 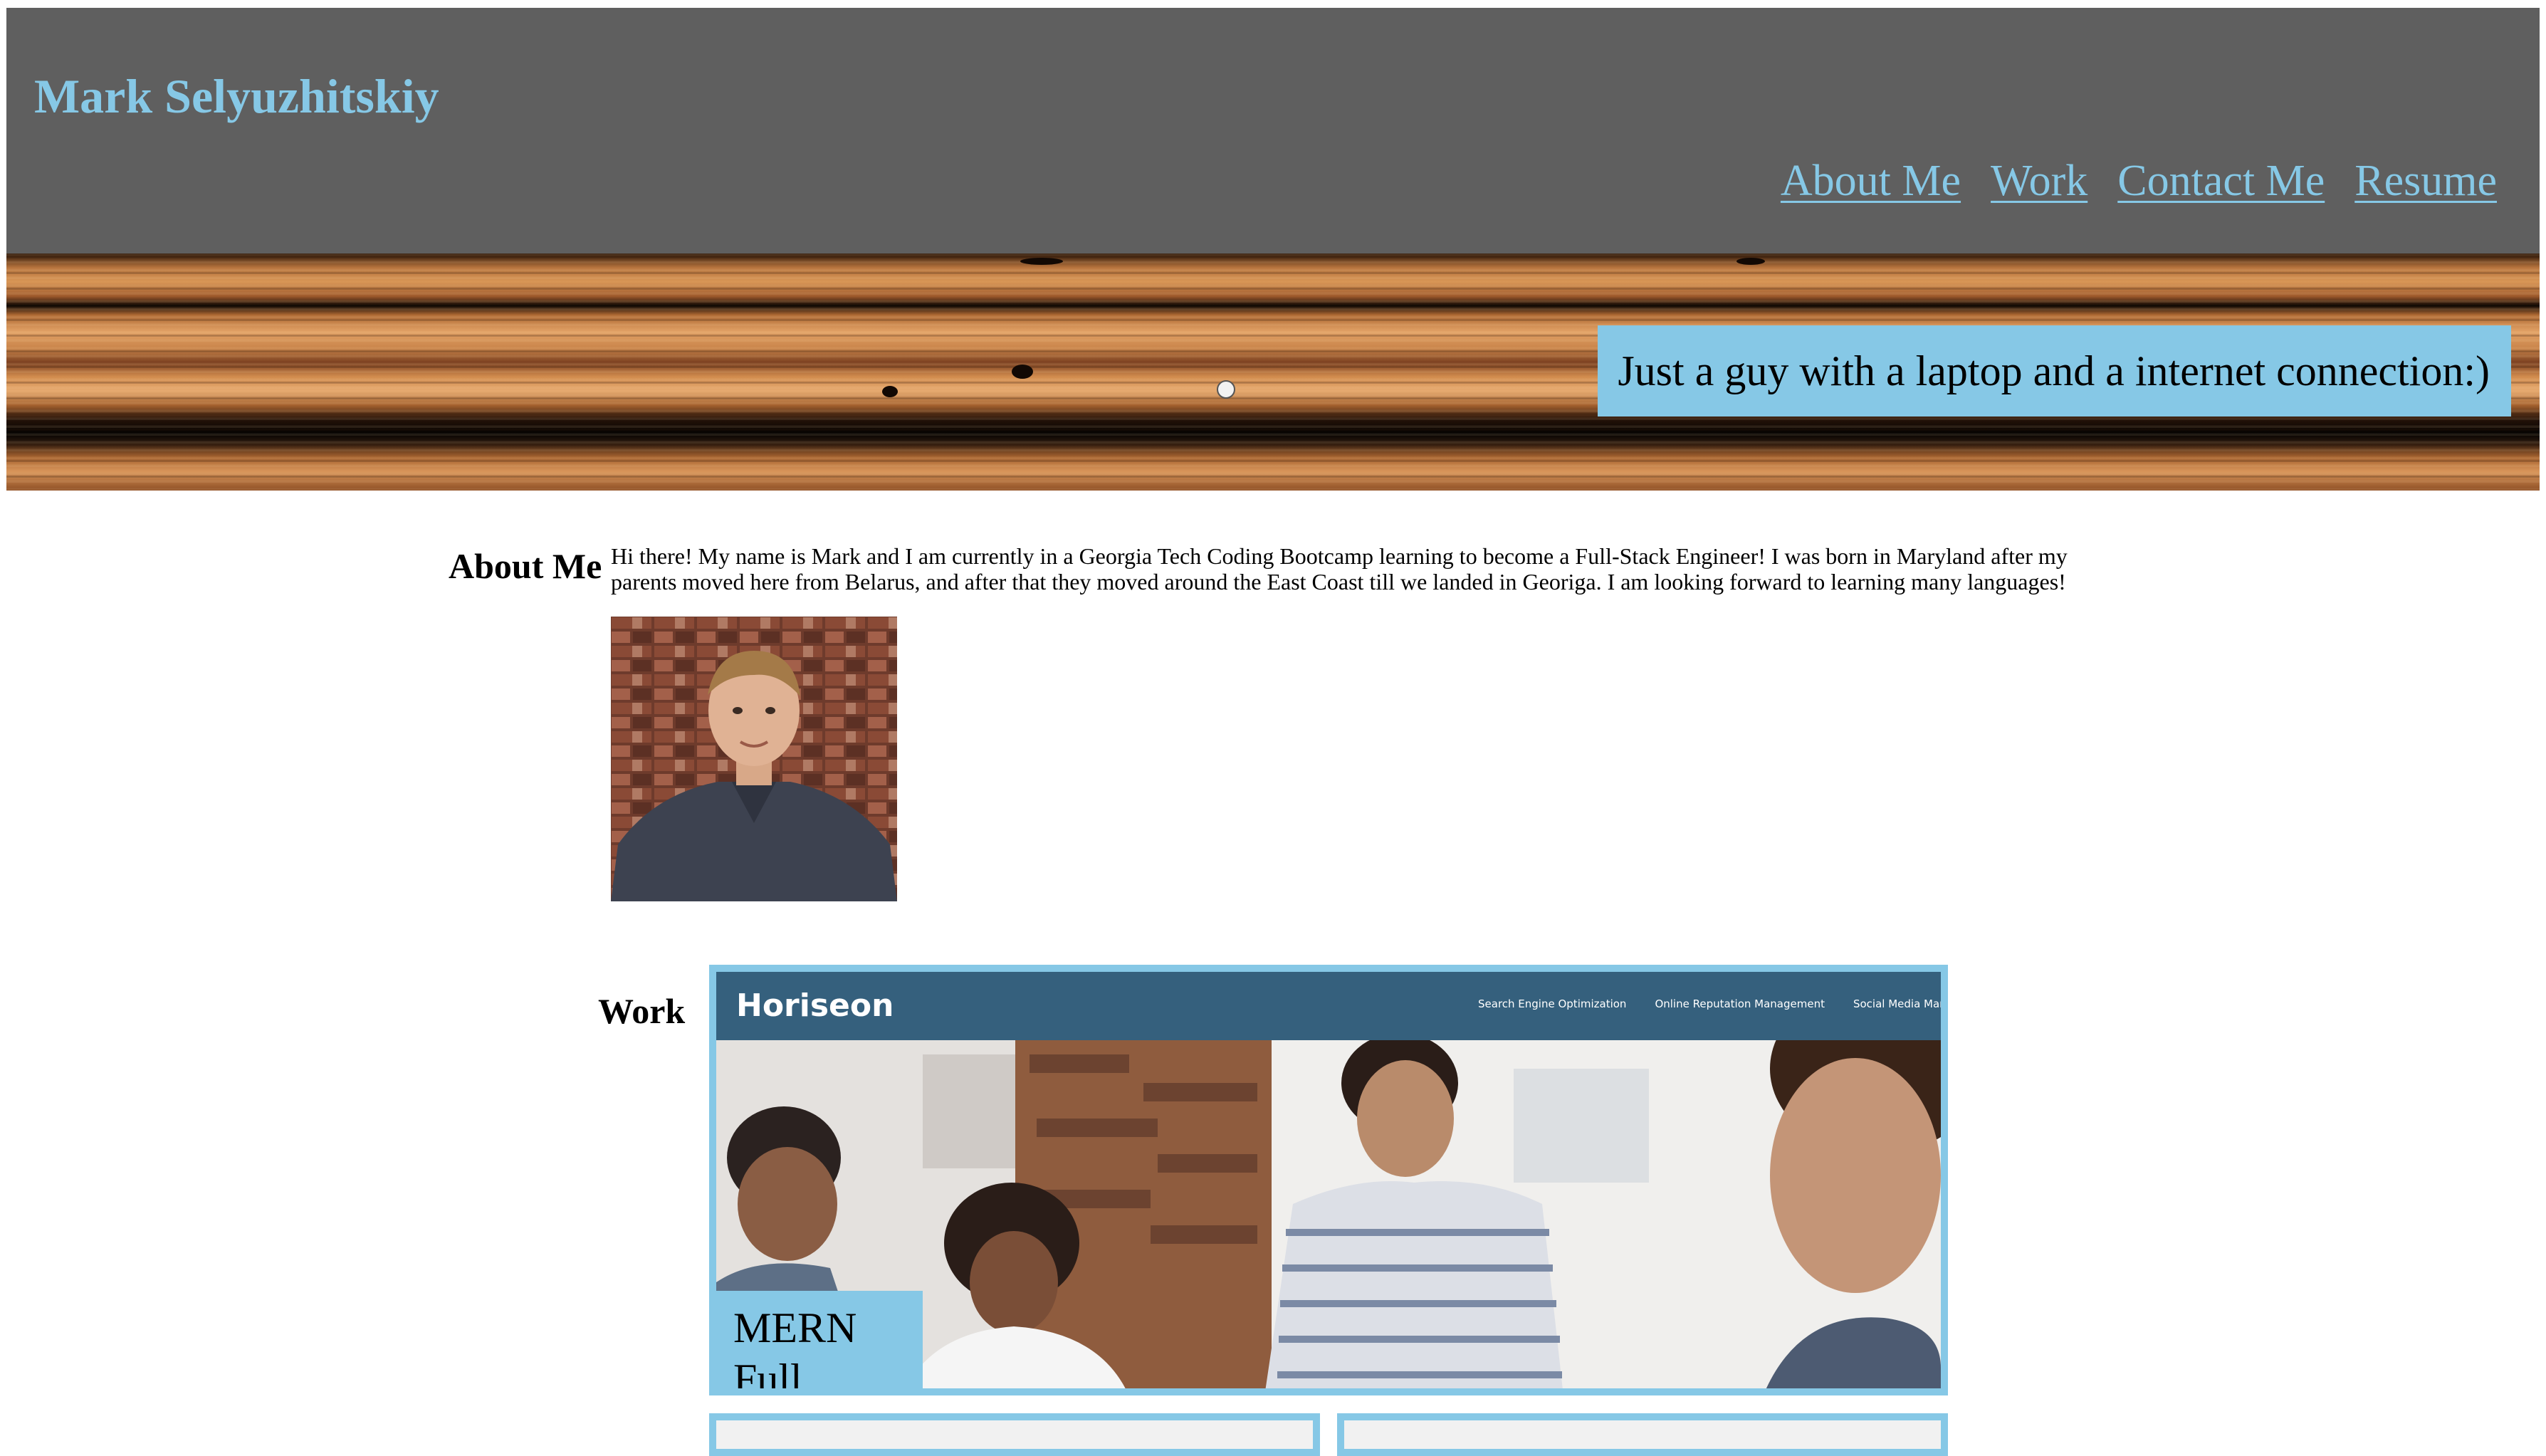 I want to click on main-nav: About Me Work Contact Me Resume, so click(x=2139, y=181).